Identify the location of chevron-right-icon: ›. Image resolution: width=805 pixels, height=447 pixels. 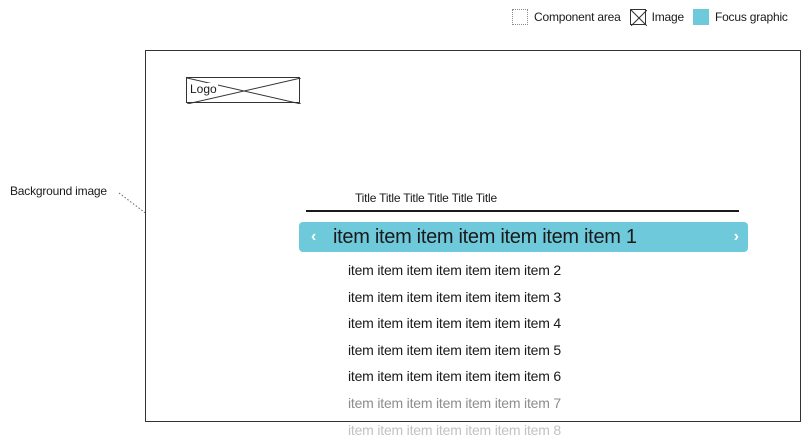
(736, 237).